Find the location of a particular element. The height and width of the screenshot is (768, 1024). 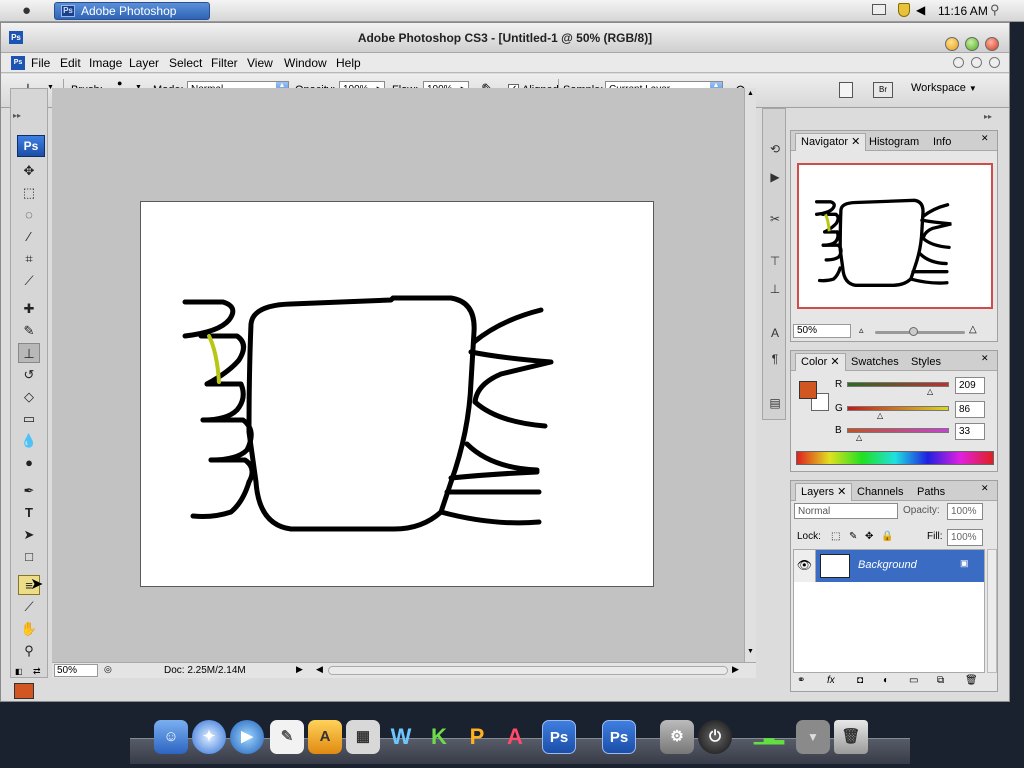

foreground-color-swatch is located at coordinates (24, 691).